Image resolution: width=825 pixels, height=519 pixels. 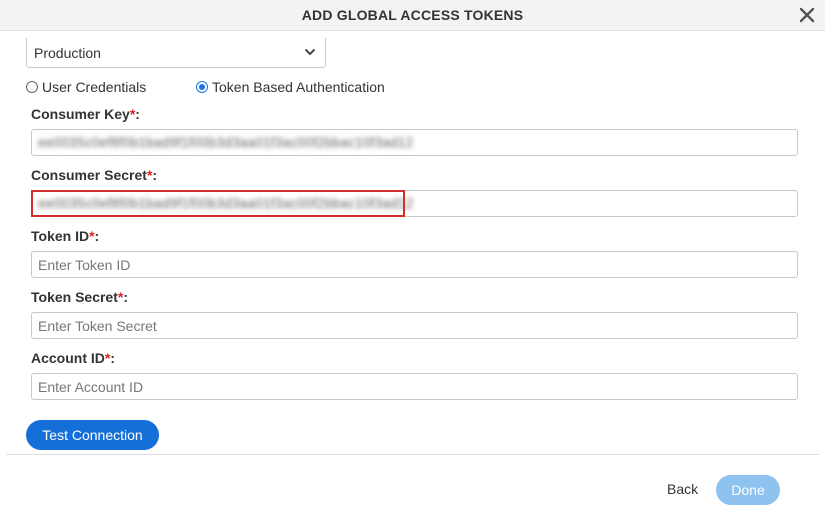 I want to click on token-id-field, so click(x=414, y=264).